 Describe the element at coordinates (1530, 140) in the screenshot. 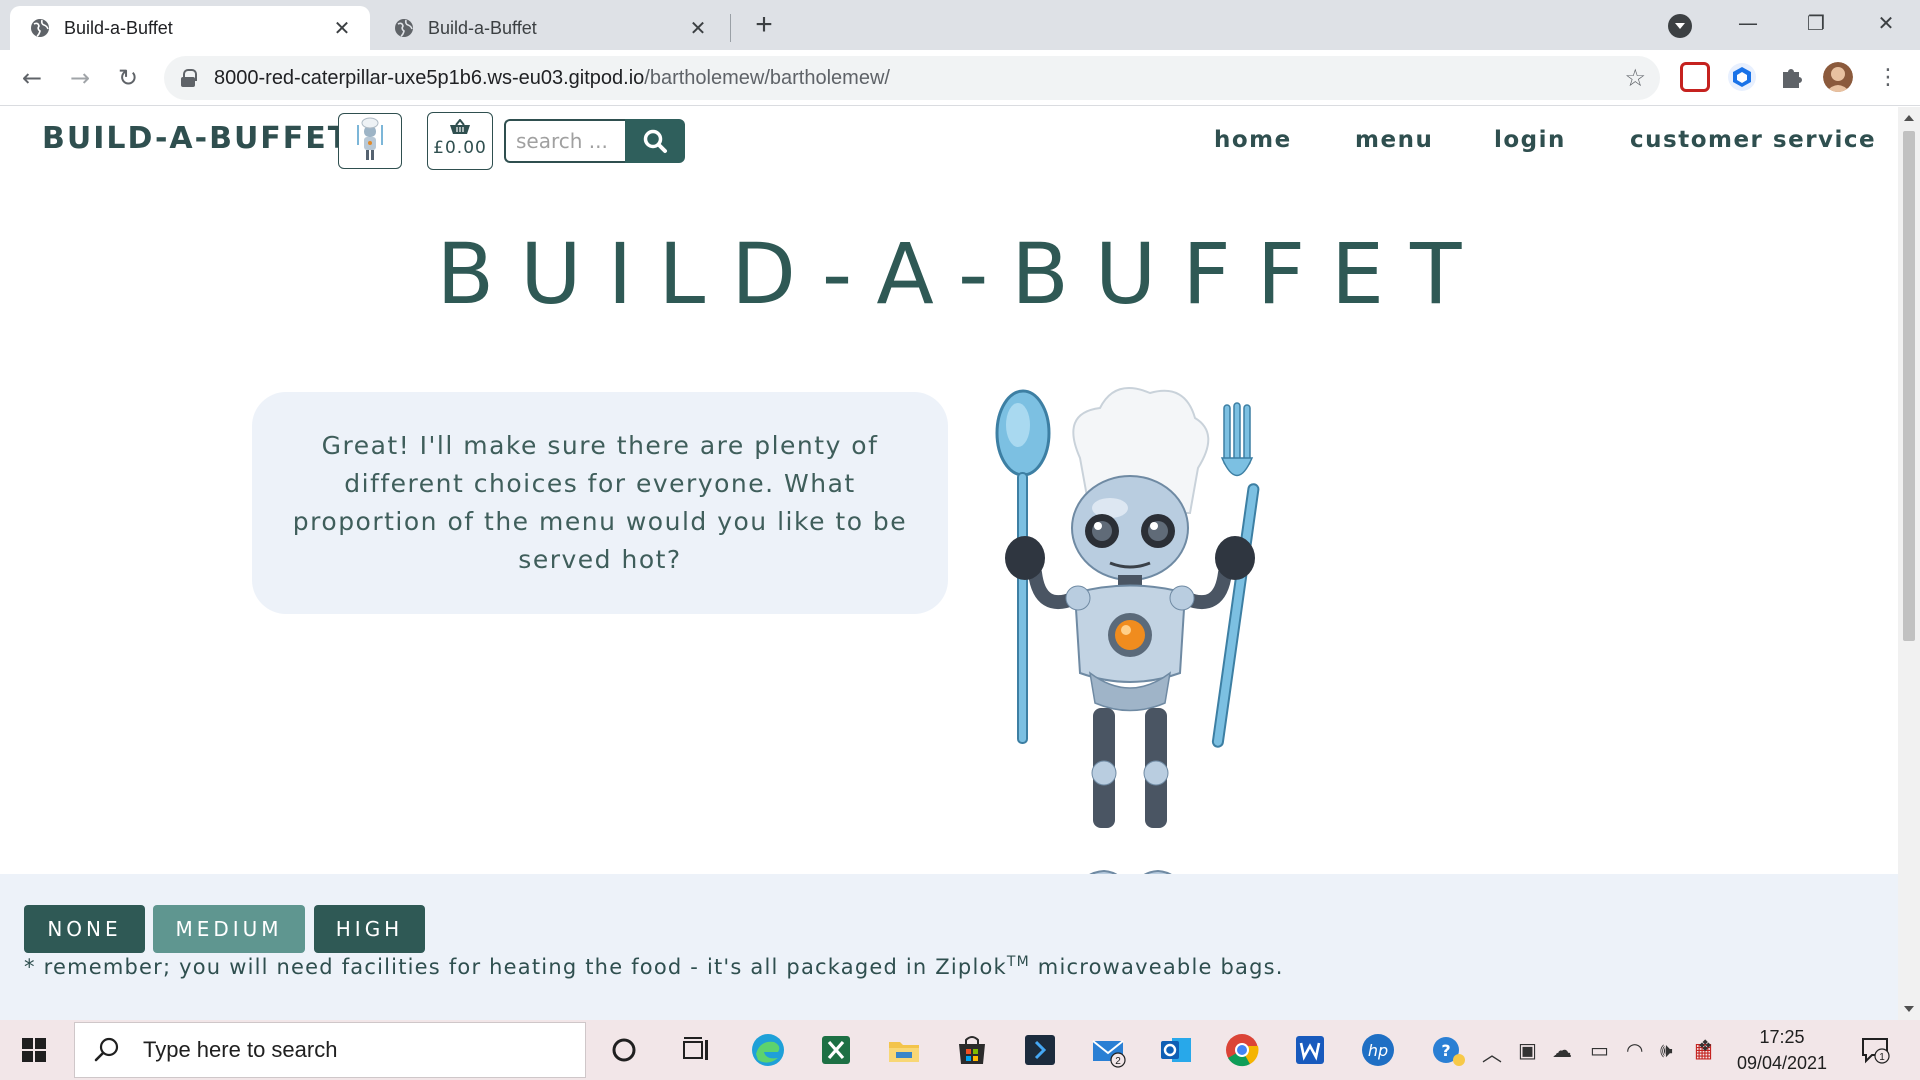

I see `nav-login: login` at that location.